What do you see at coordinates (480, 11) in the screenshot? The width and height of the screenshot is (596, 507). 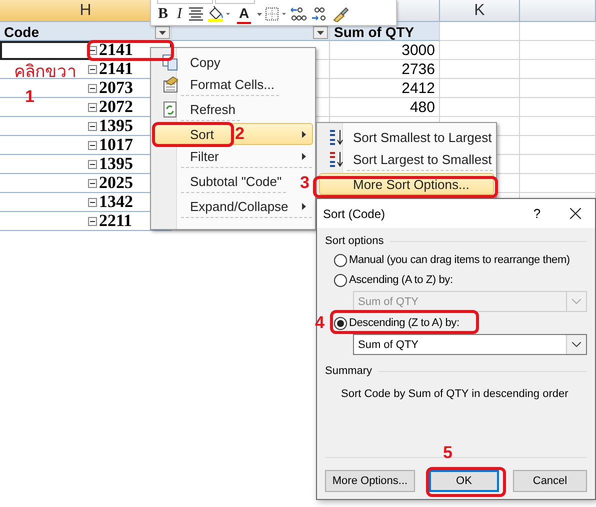 I see `column-header: K` at bounding box center [480, 11].